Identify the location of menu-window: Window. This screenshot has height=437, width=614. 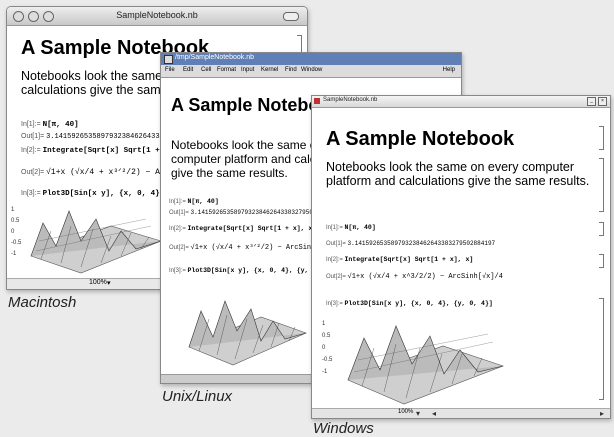
(311, 70).